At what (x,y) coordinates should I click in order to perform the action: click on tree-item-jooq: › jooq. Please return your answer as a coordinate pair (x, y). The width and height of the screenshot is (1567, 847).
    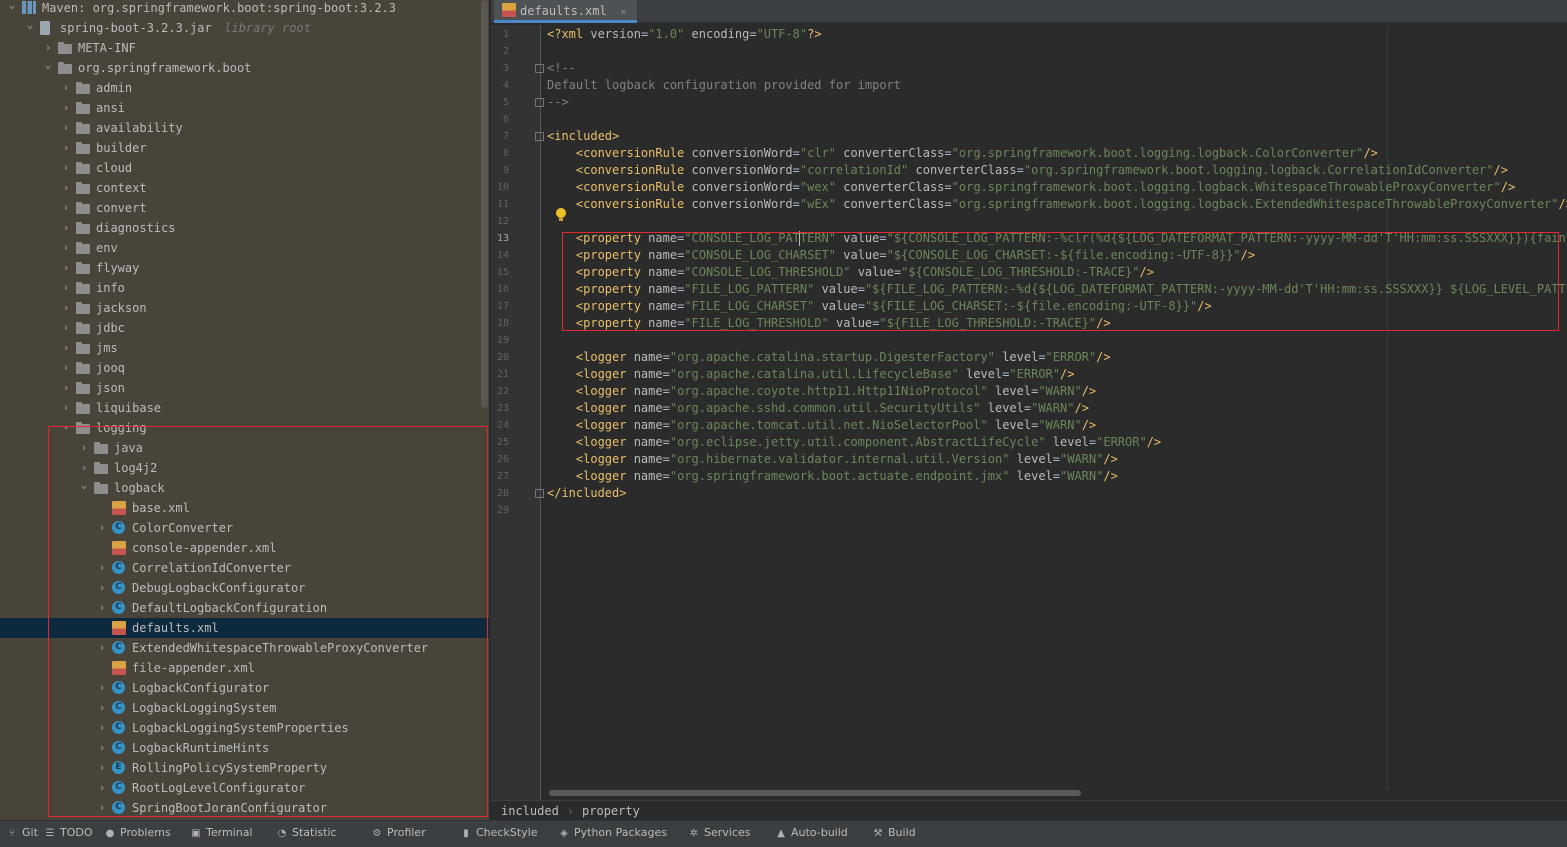
    Looking at the image, I should click on (244, 368).